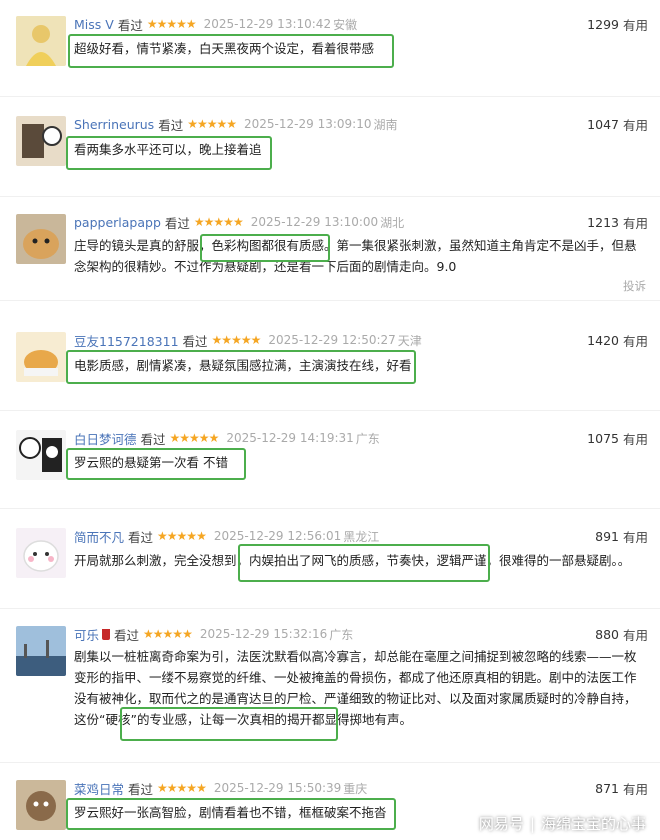 The height and width of the screenshot is (840, 660). What do you see at coordinates (603, 340) in the screenshot?
I see `vote-count: 1420` at bounding box center [603, 340].